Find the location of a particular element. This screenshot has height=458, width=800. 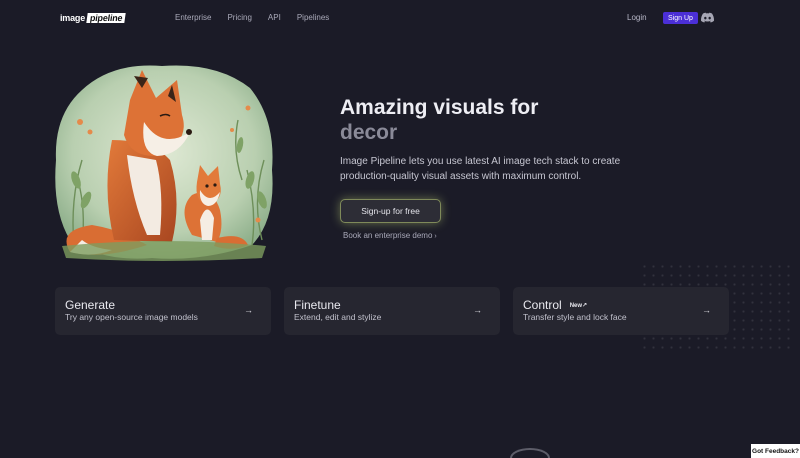

enterprise-demo-label: Book an enterprise demo is located at coordinates (388, 235).